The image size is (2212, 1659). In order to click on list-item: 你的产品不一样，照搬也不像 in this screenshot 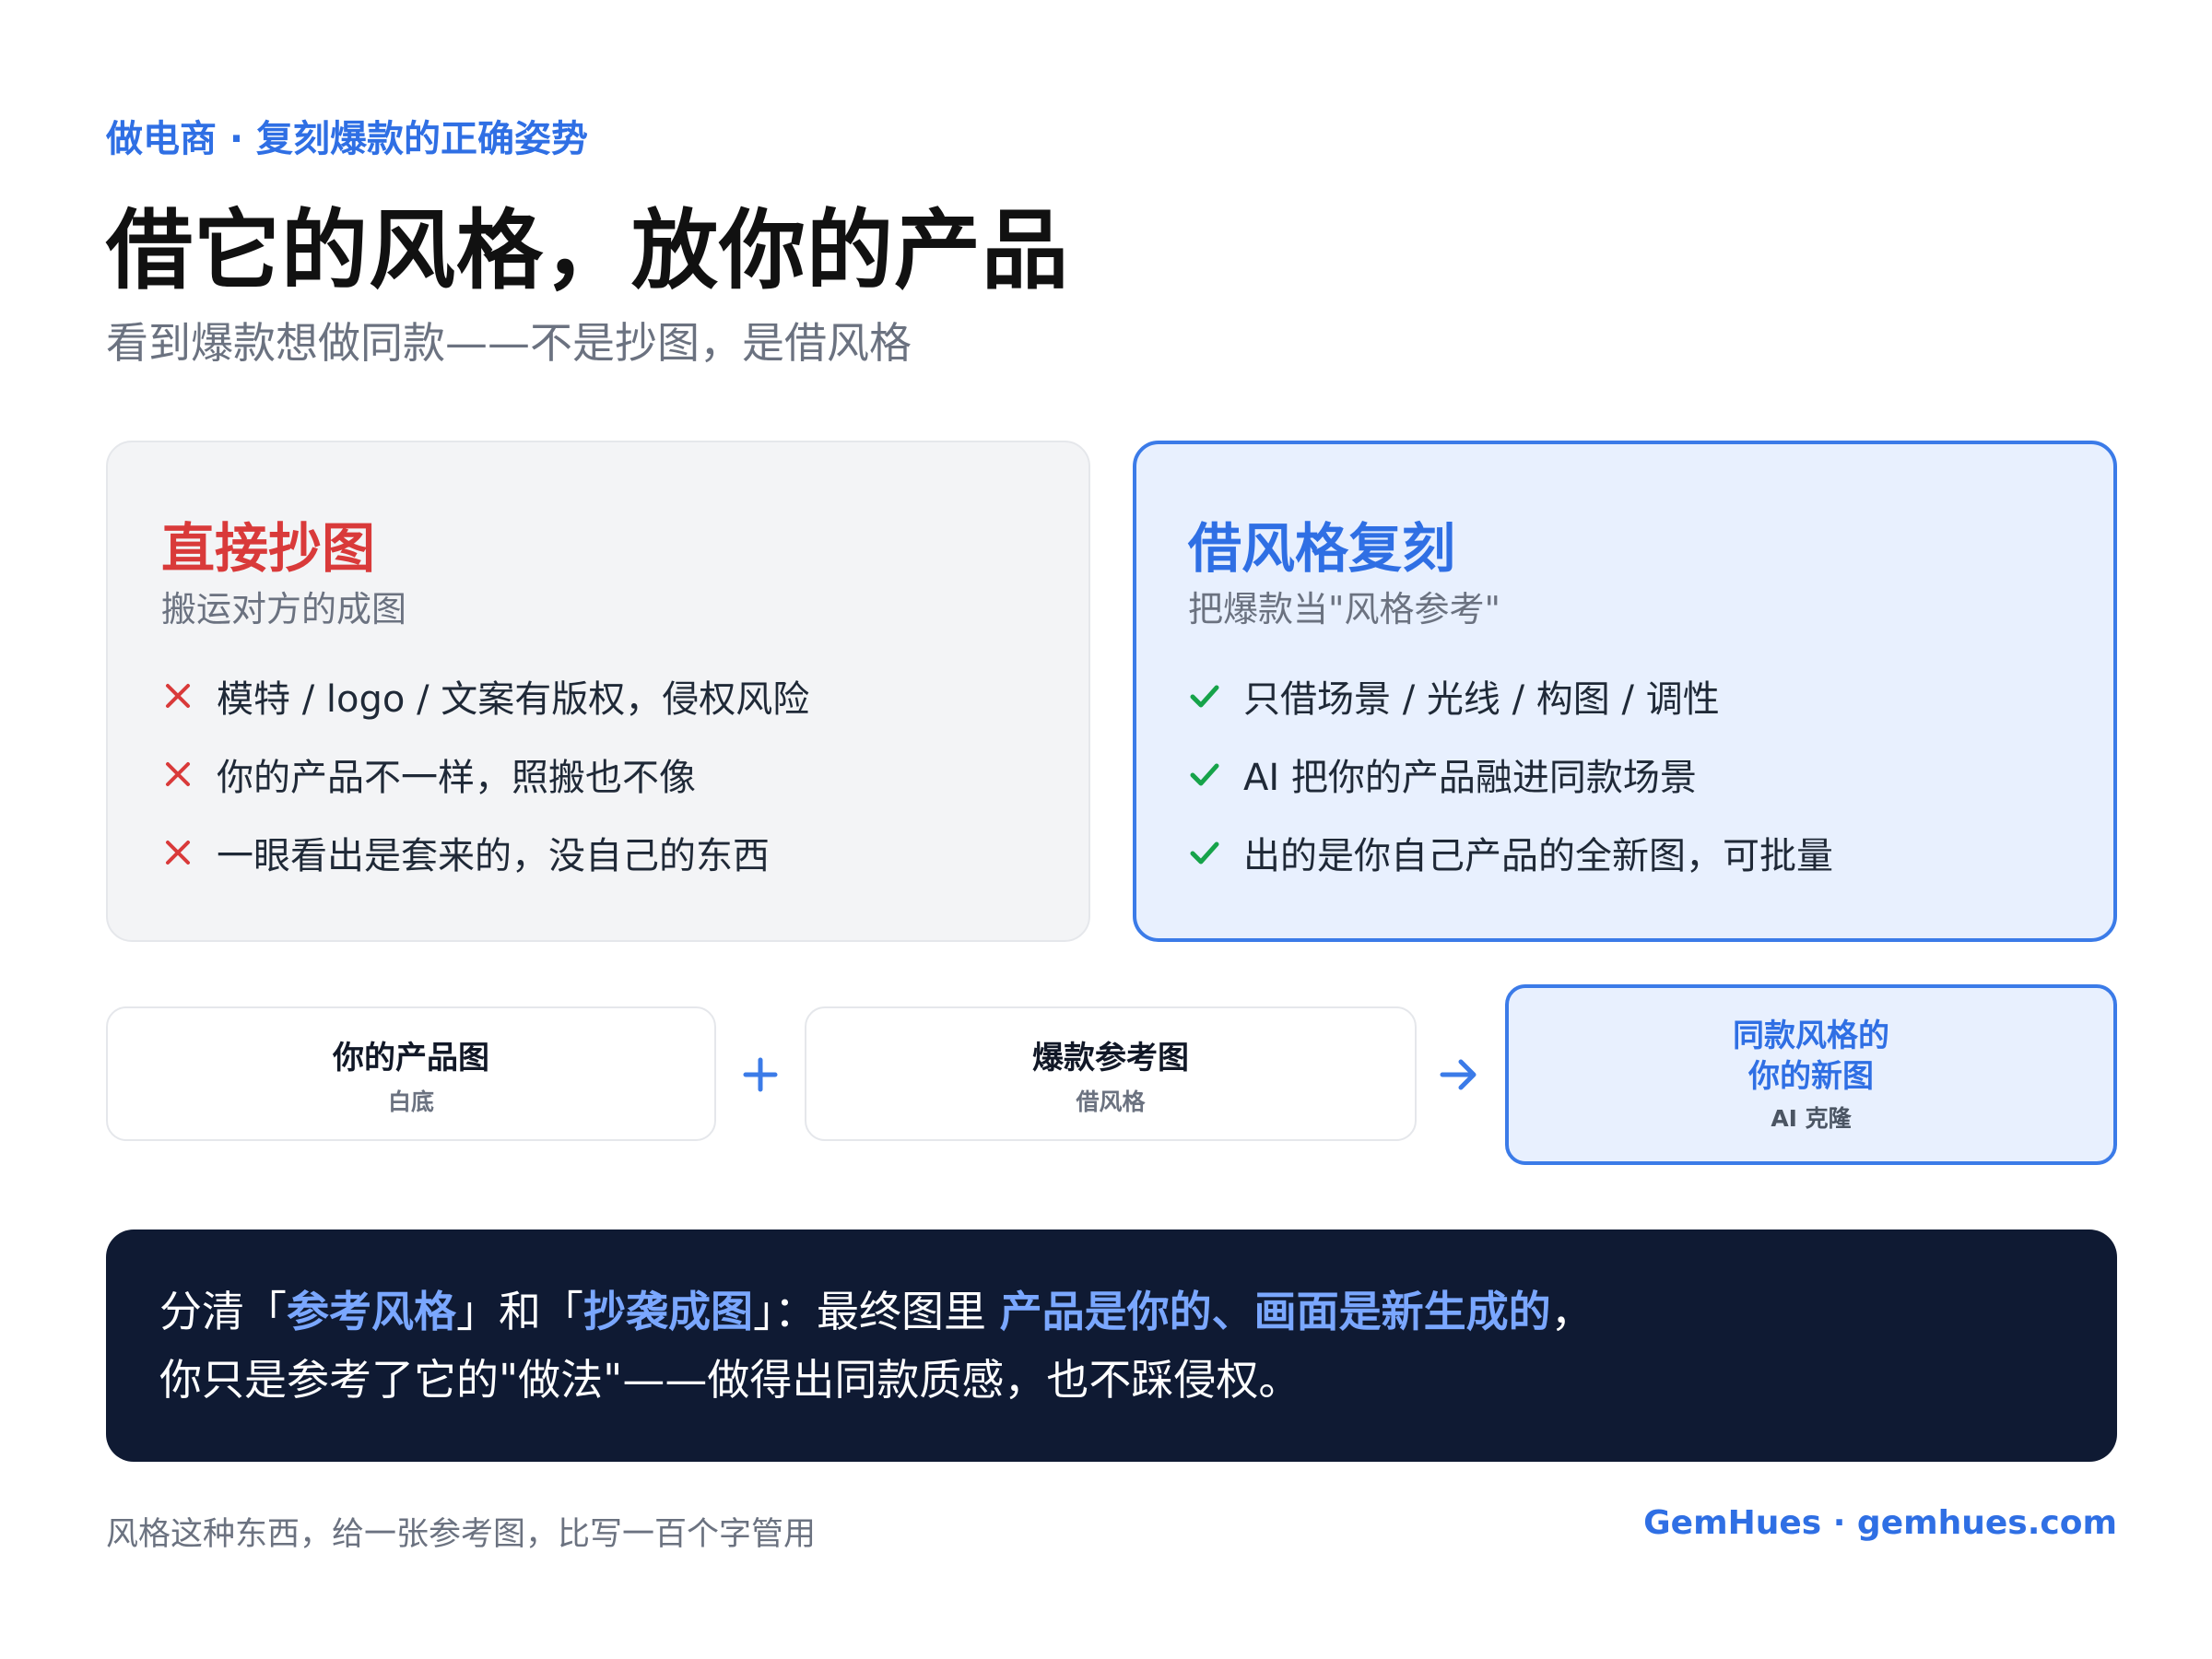, I will do `click(484, 774)`.